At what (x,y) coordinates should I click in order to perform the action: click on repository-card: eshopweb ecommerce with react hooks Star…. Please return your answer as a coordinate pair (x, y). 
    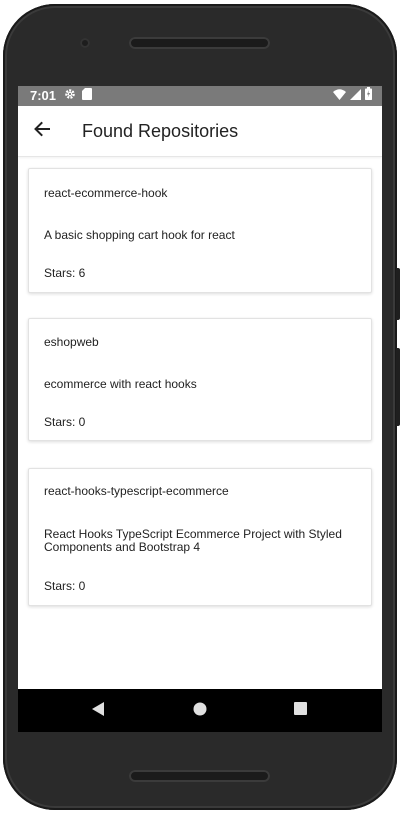
    Looking at the image, I should click on (200, 379).